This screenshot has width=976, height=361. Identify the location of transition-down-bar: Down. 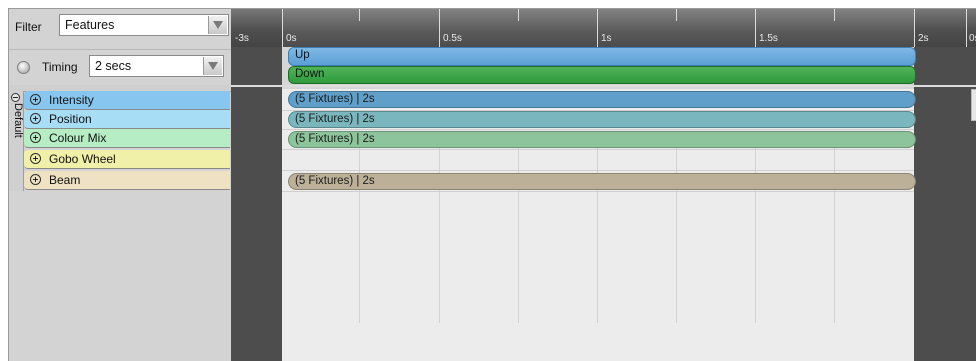
(602, 75).